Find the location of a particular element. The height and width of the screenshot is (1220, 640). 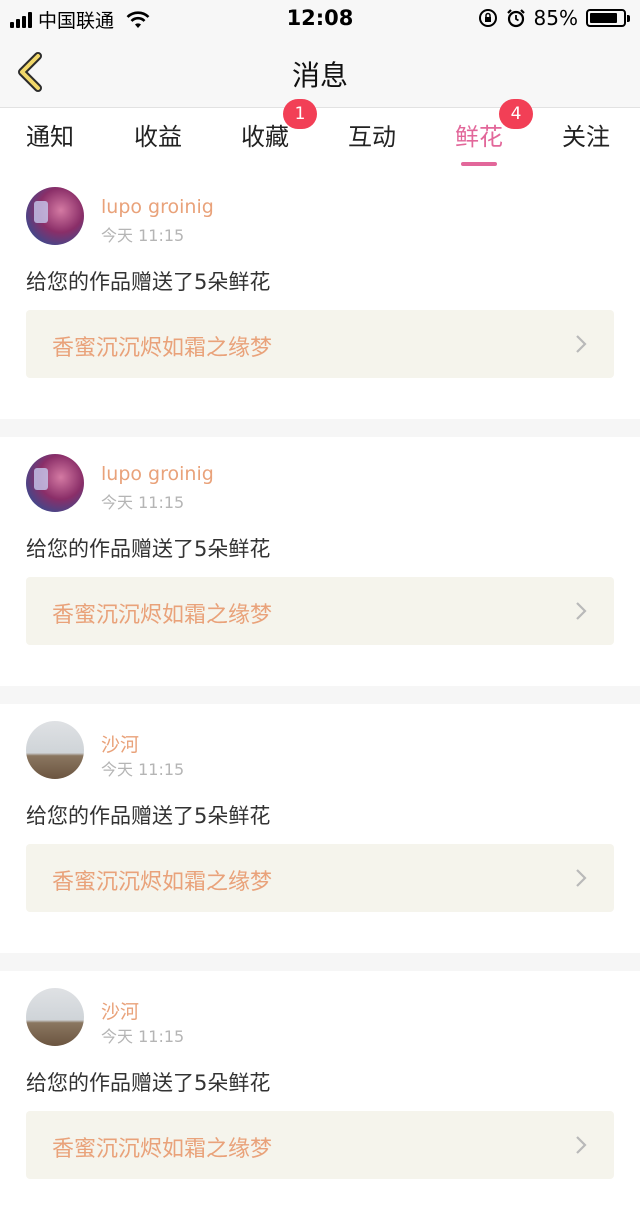

status-bar: 中国联通 12:08 85% is located at coordinates (320, 18).